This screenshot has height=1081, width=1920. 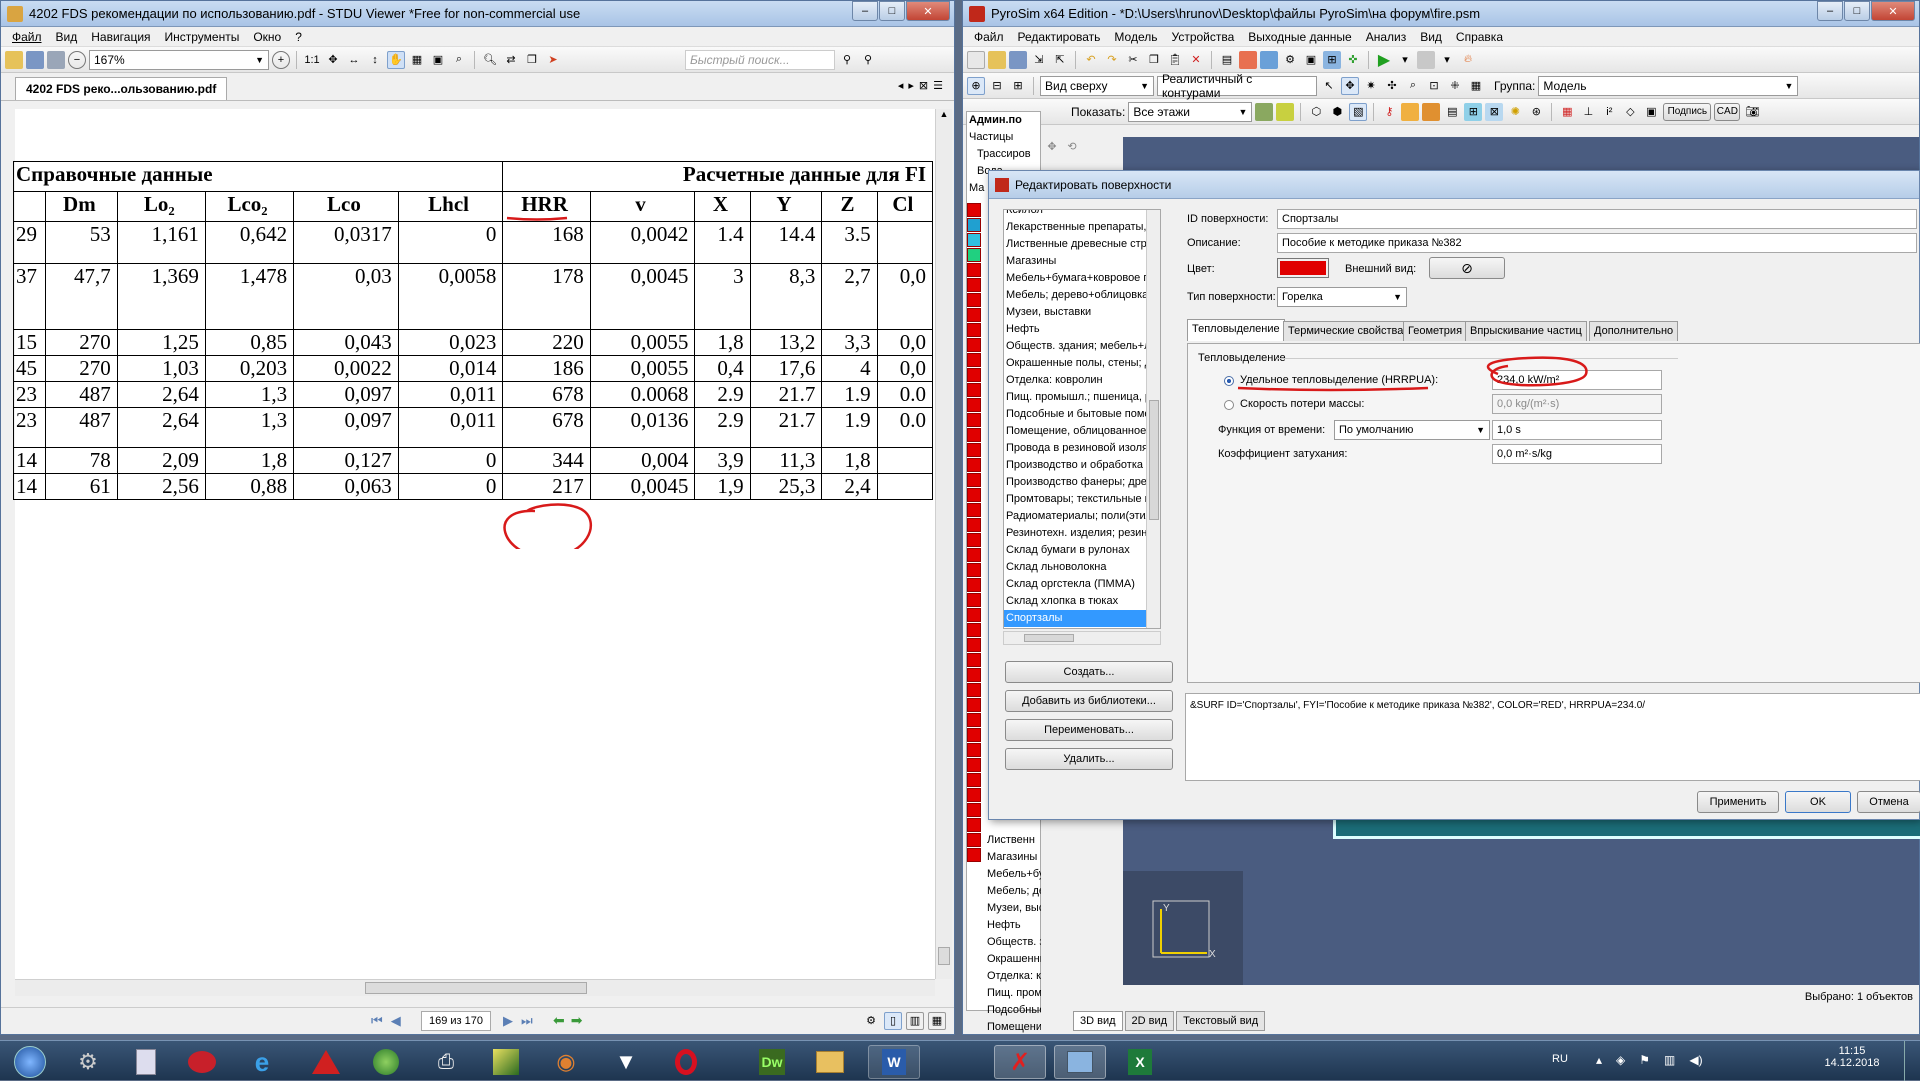 What do you see at coordinates (1236, 330) in the screenshot?
I see `tab-heat-release: Тепловыделение` at bounding box center [1236, 330].